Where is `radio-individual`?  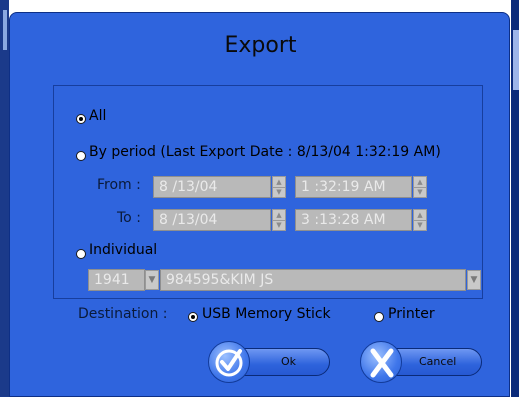
radio-individual is located at coordinates (81, 254).